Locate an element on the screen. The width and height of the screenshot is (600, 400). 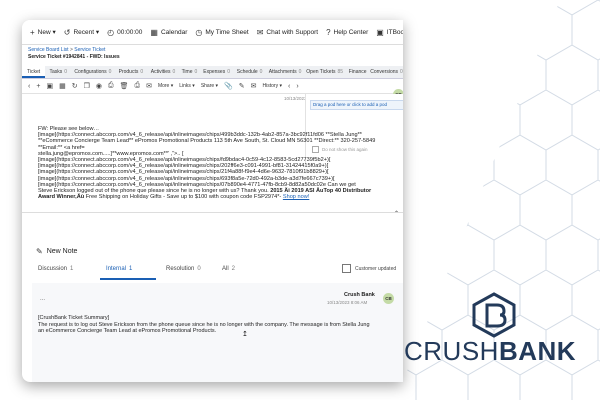
topnav-item-itboost: ▣ITBoost is located at coordinates (389, 32).